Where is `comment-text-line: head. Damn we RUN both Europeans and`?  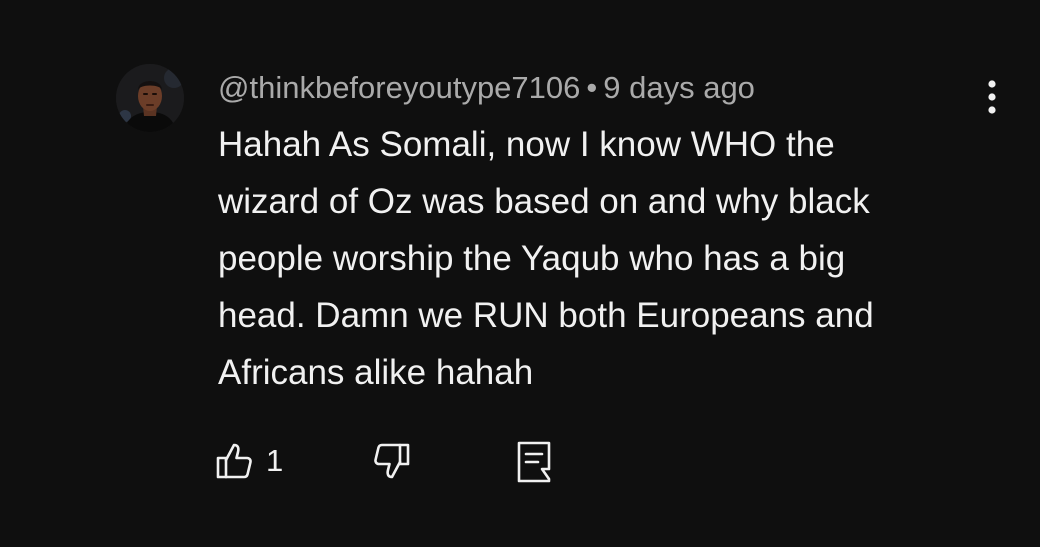
comment-text-line: head. Damn we RUN both Europeans and is located at coordinates (546, 315).